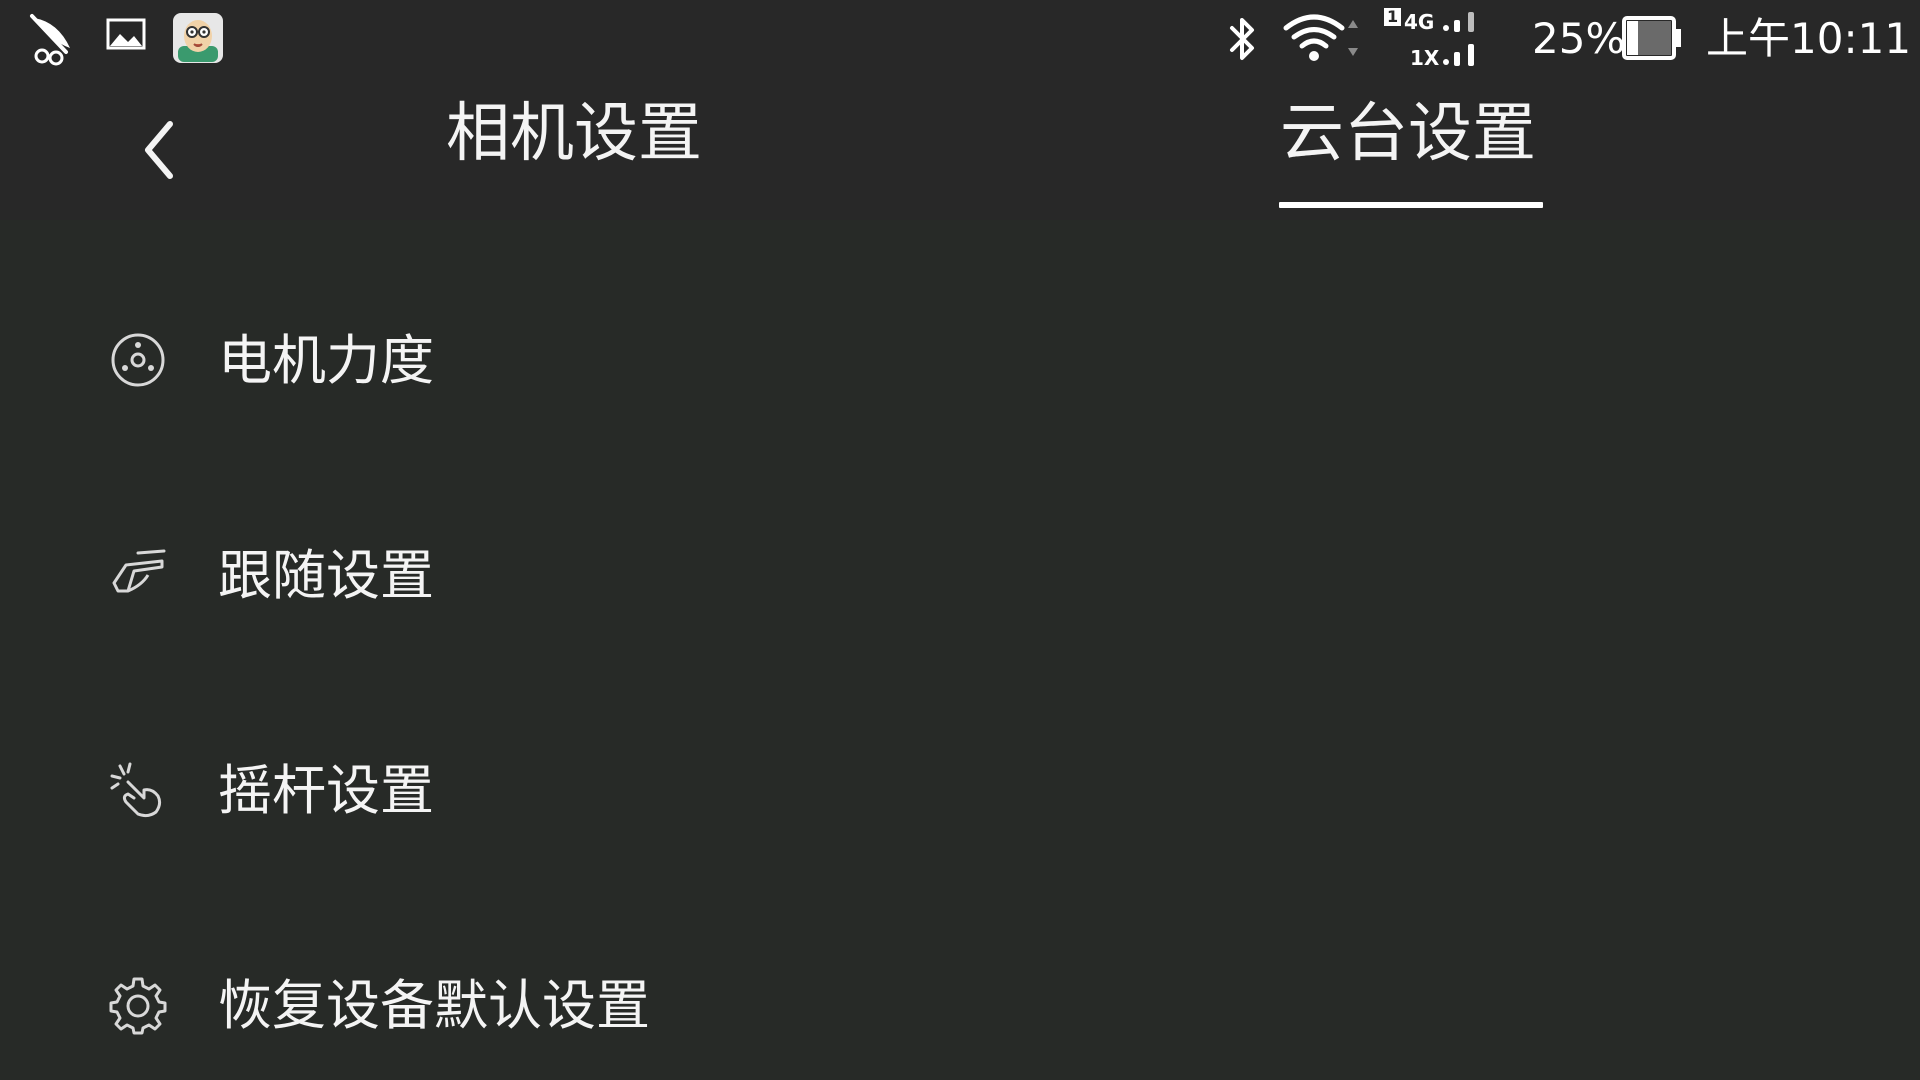 The image size is (1920, 1080). Describe the element at coordinates (138, 360) in the screenshot. I see `motor-icon` at that location.